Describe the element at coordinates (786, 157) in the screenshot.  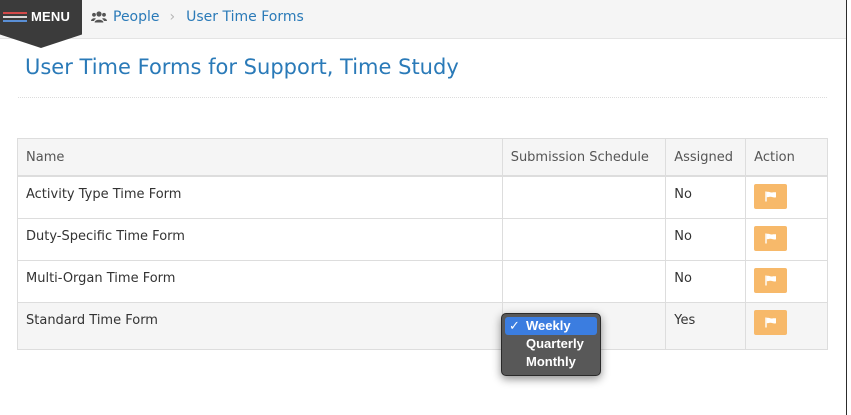
I see `column-header-action: Action` at that location.